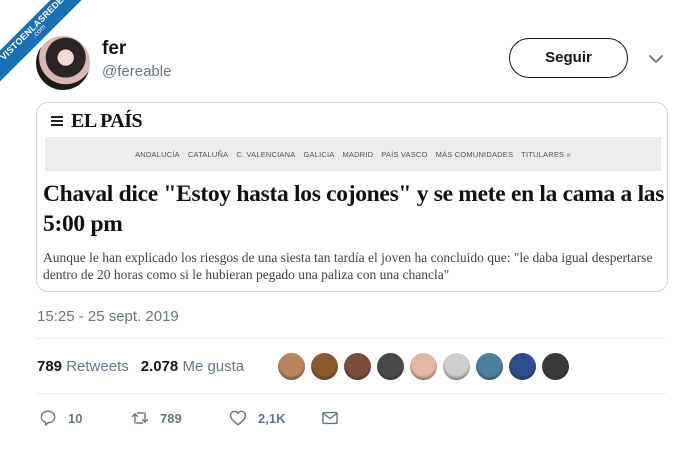 This screenshot has width=700, height=456. What do you see at coordinates (568, 58) in the screenshot?
I see `follow-button: Seguir` at bounding box center [568, 58].